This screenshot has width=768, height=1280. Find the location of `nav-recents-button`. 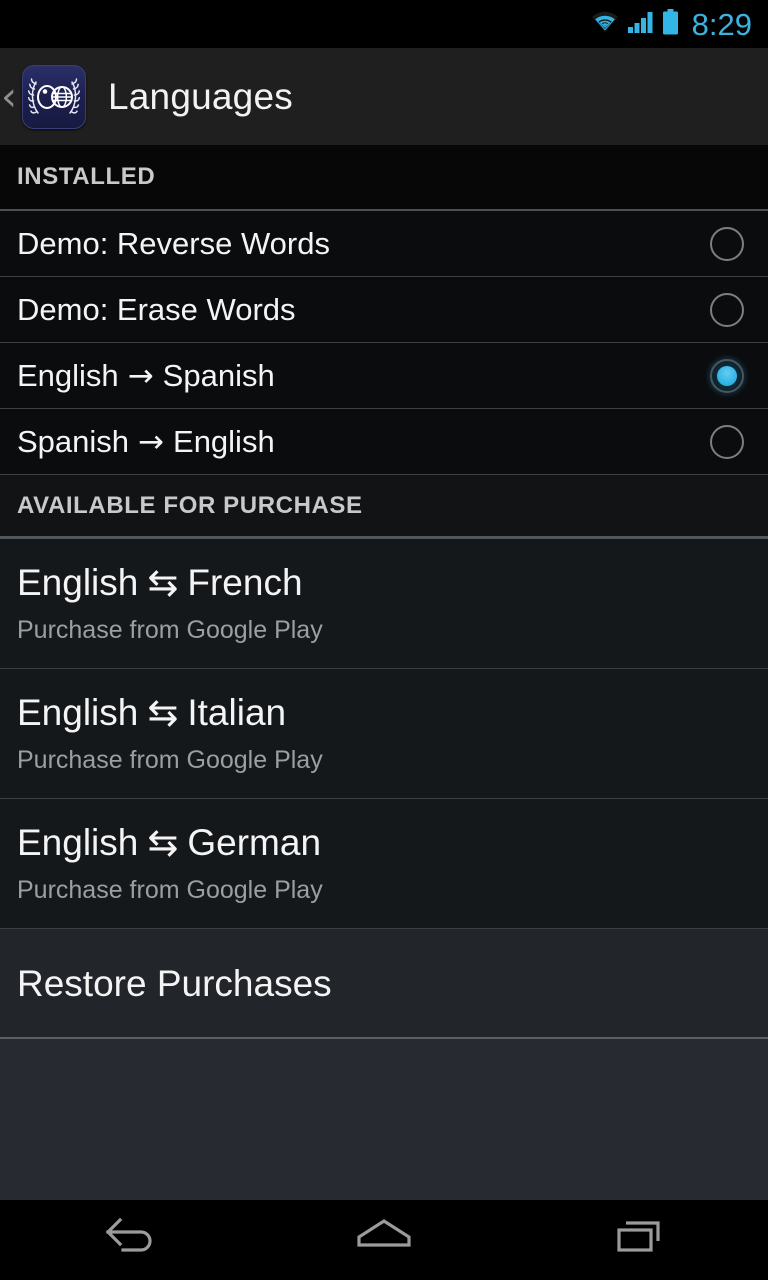

nav-recents-button is located at coordinates (640, 1240).